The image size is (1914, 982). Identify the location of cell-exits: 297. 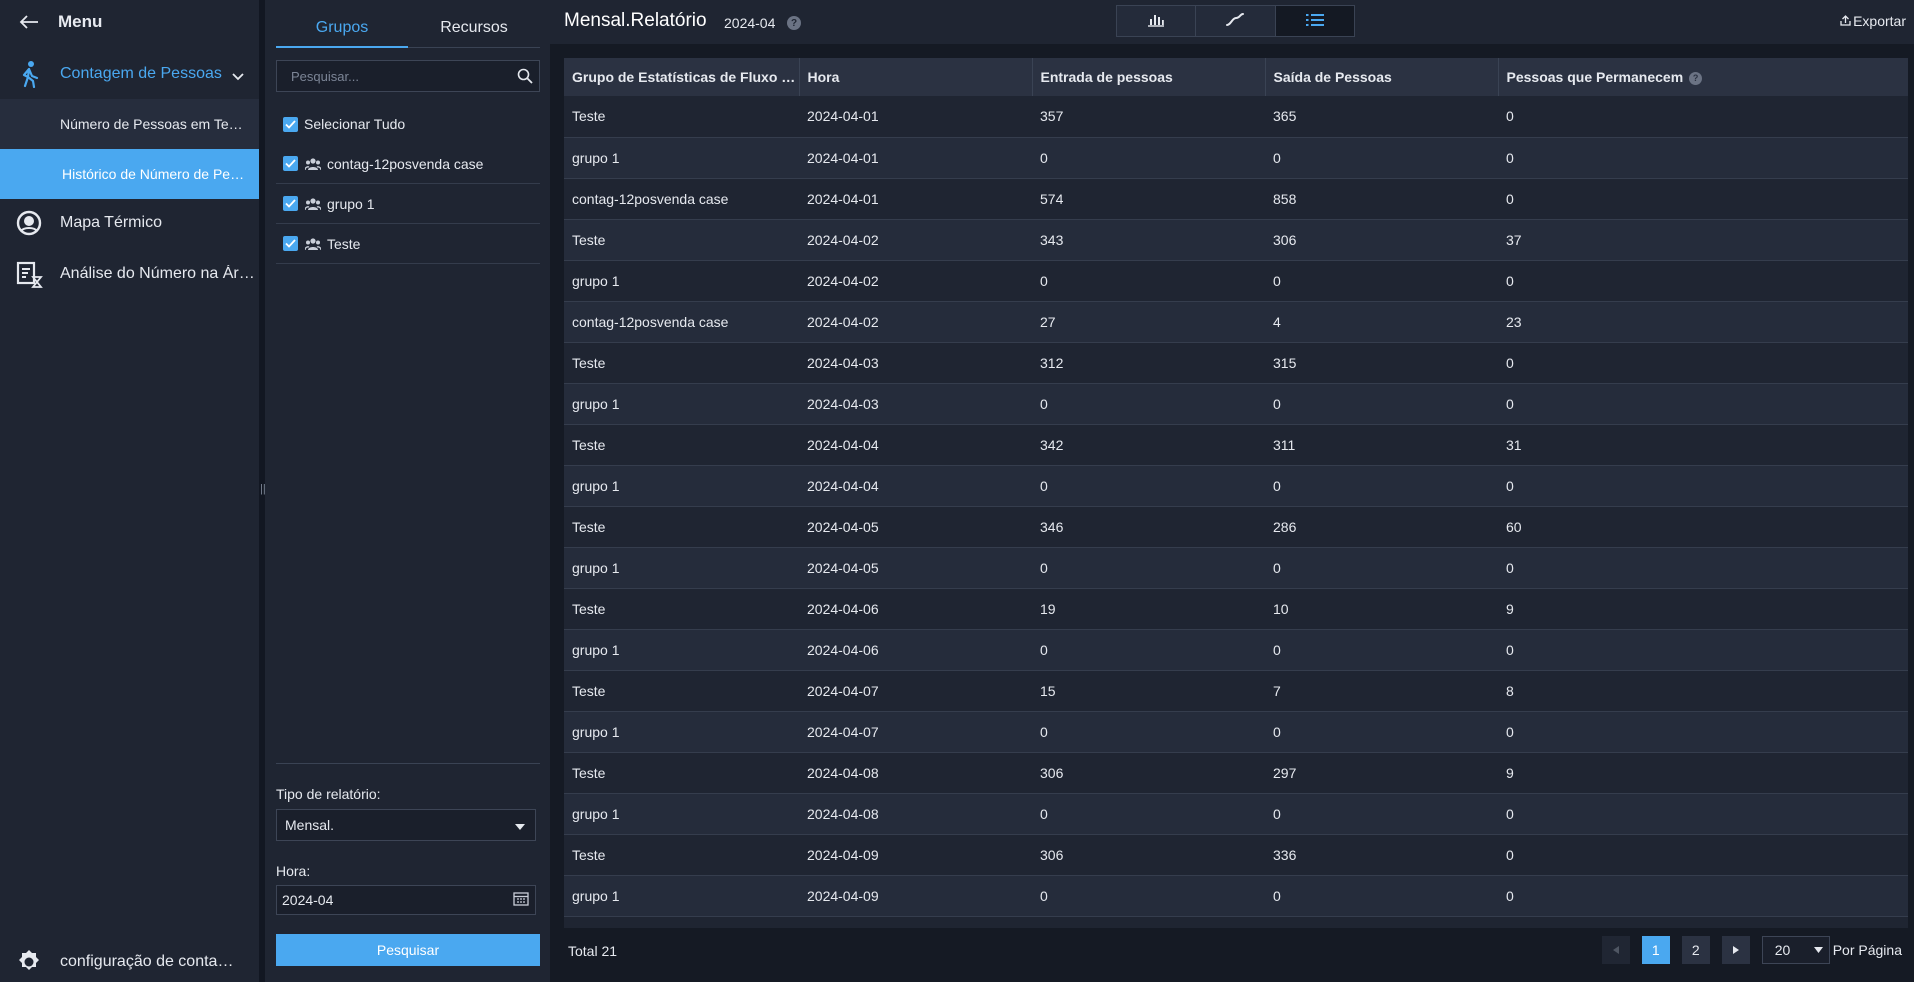
(1285, 772).